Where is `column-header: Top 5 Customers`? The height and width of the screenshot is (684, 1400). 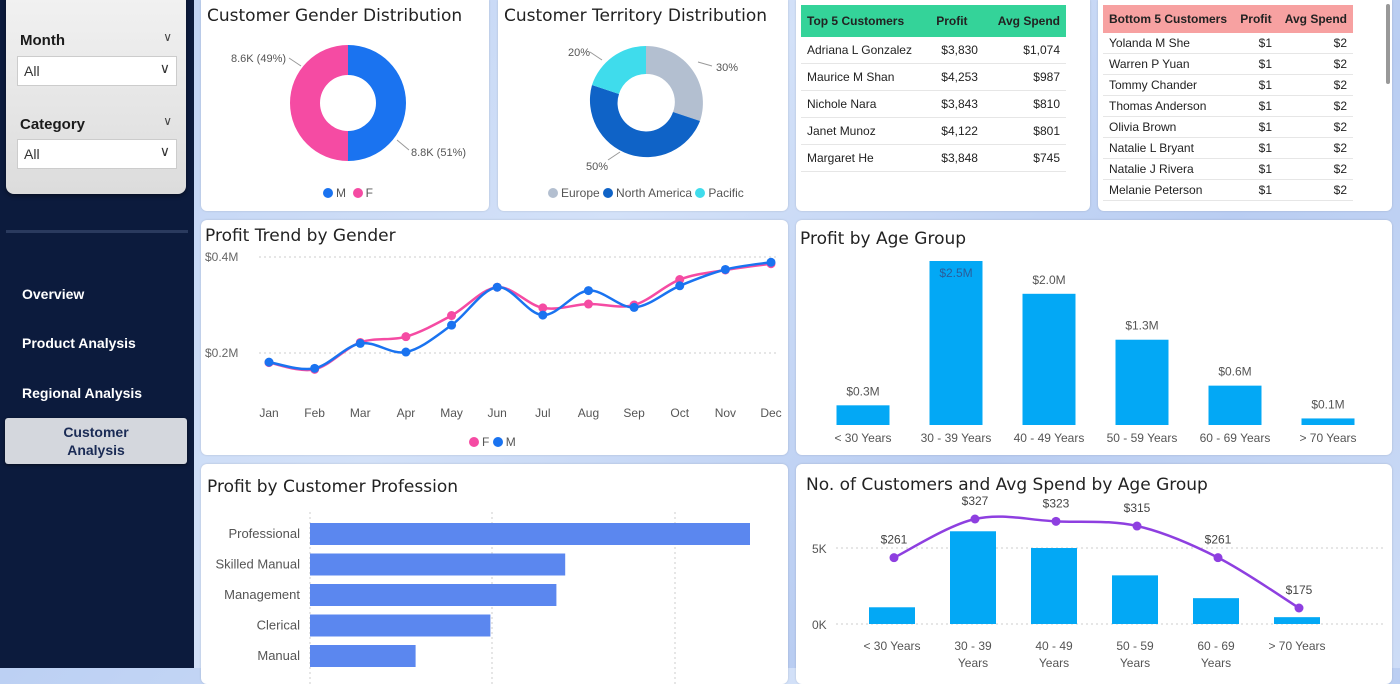
column-header: Top 5 Customers is located at coordinates (865, 21).